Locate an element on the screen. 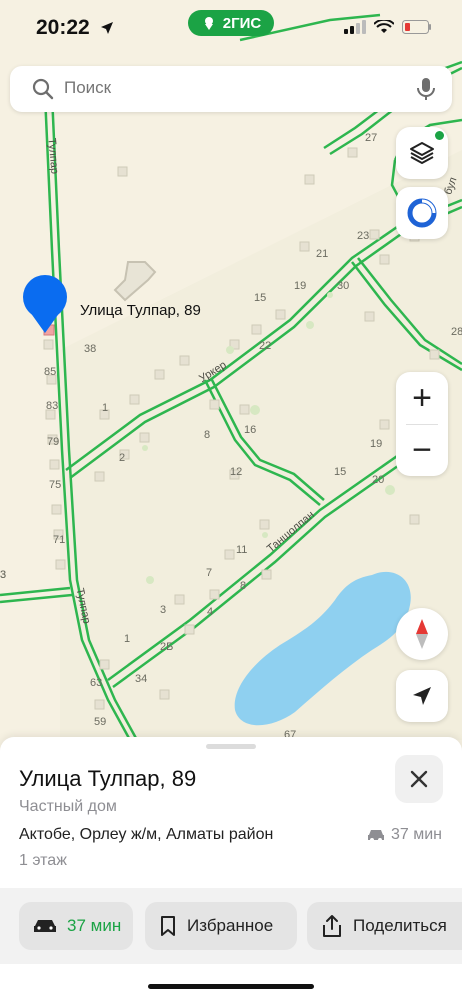  route-button: 37 мин is located at coordinates (76, 926).